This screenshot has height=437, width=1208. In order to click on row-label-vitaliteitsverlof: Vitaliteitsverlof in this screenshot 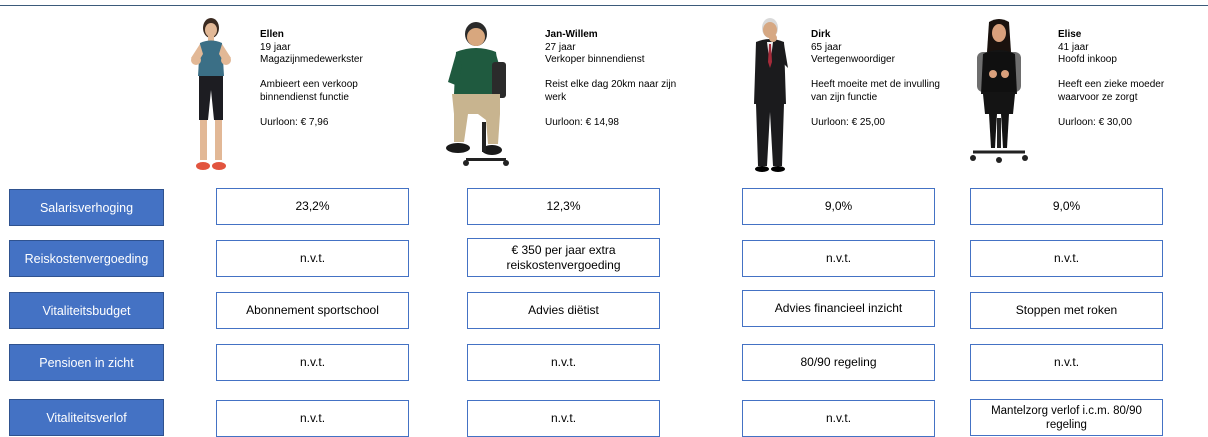, I will do `click(86, 417)`.